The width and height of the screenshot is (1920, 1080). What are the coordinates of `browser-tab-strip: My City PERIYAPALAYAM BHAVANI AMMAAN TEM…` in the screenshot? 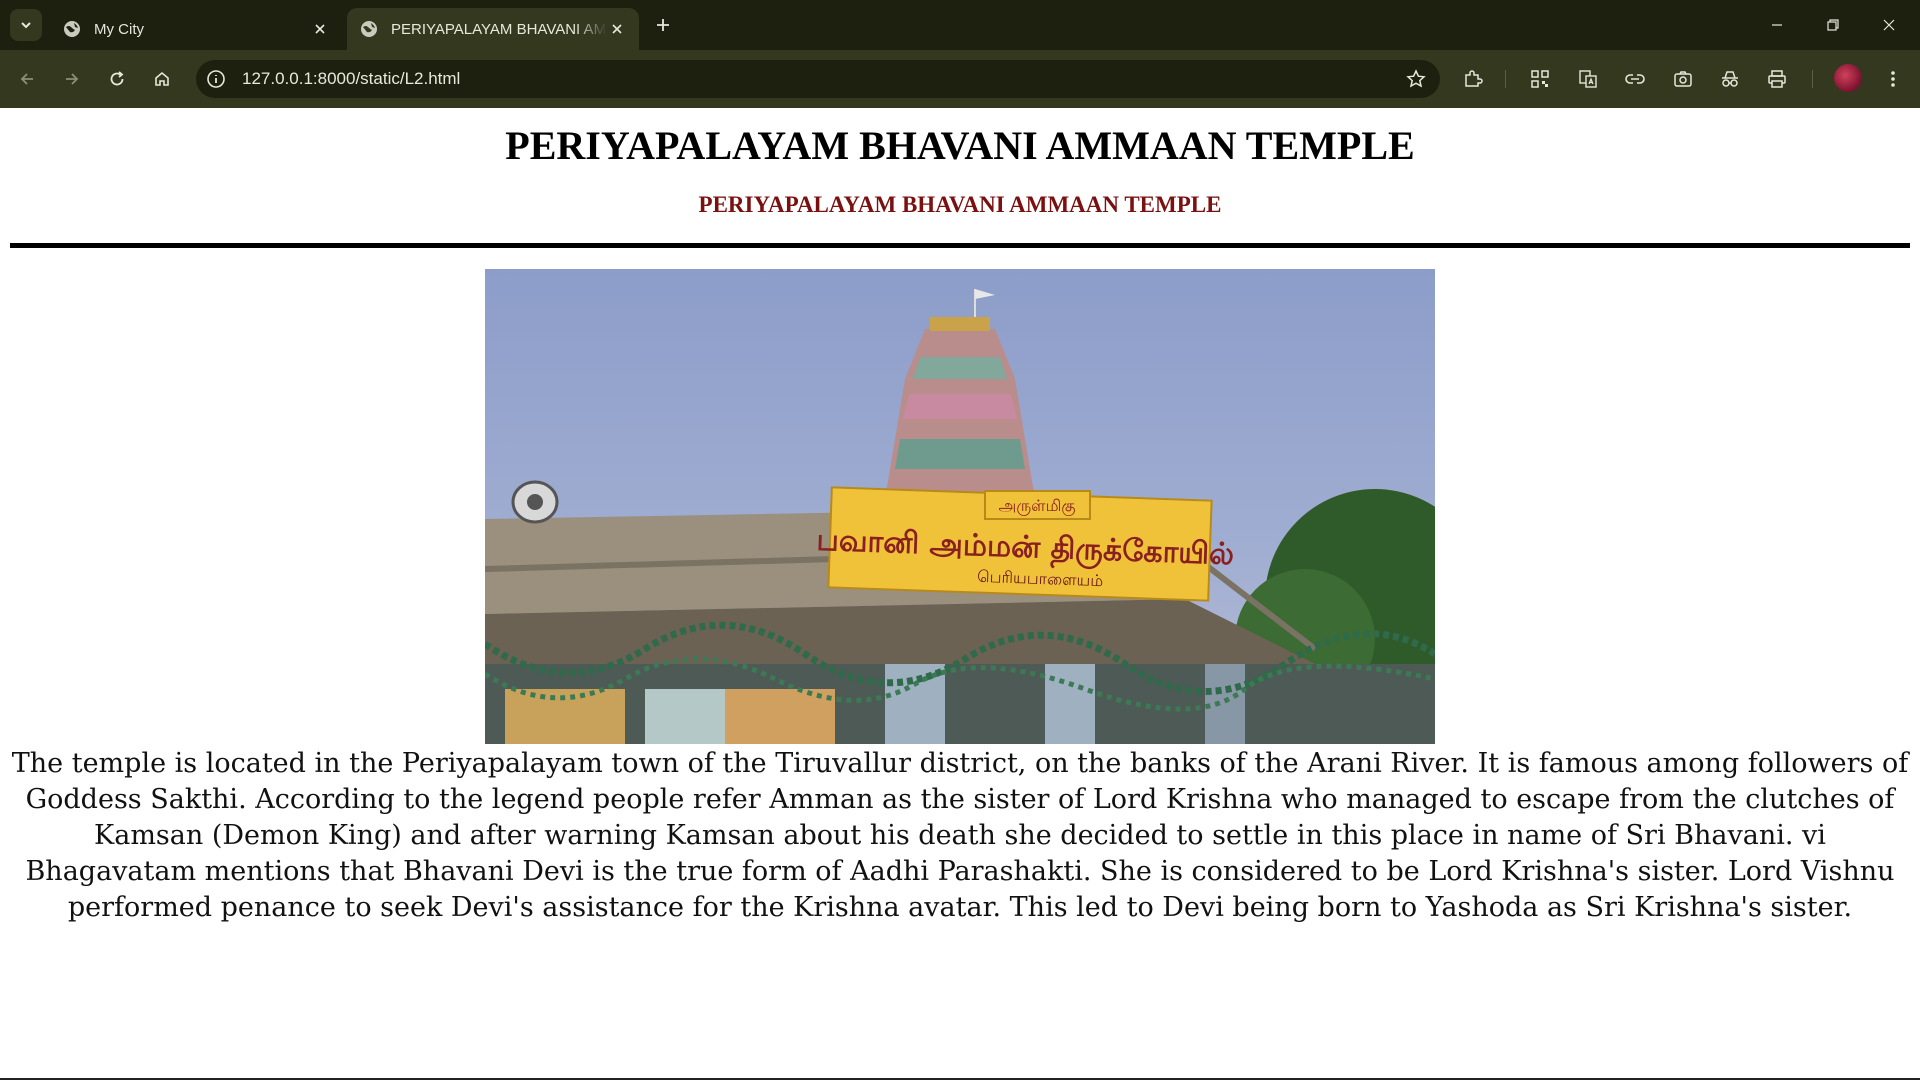 It's located at (960, 25).